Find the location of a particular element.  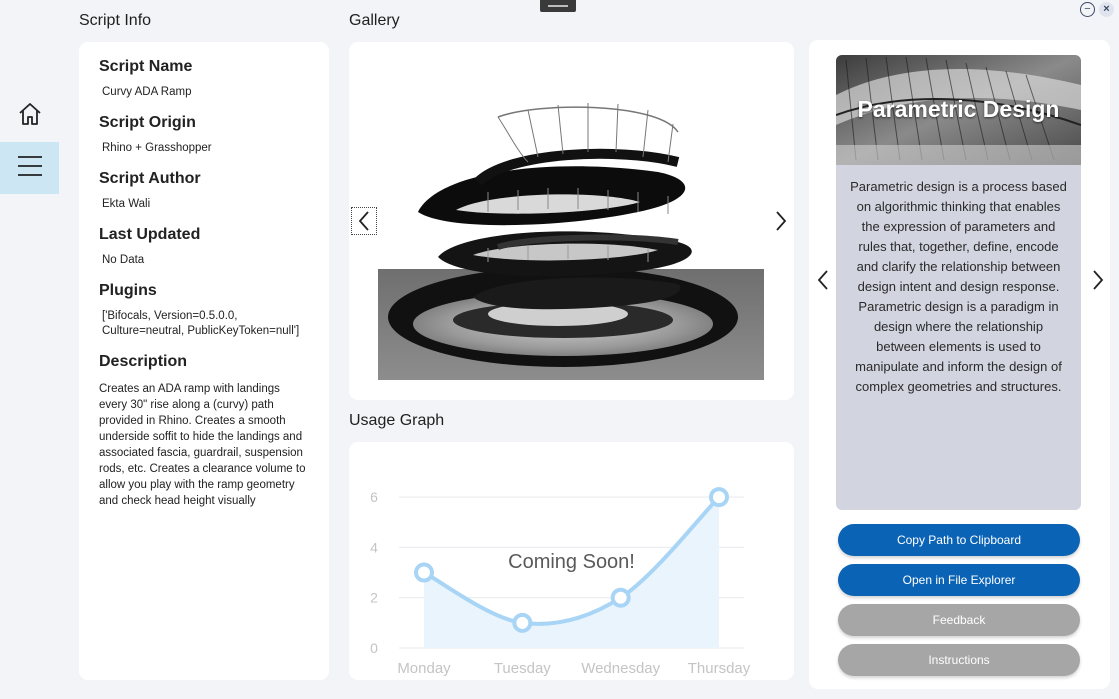

feature-prev-button is located at coordinates (823, 280).